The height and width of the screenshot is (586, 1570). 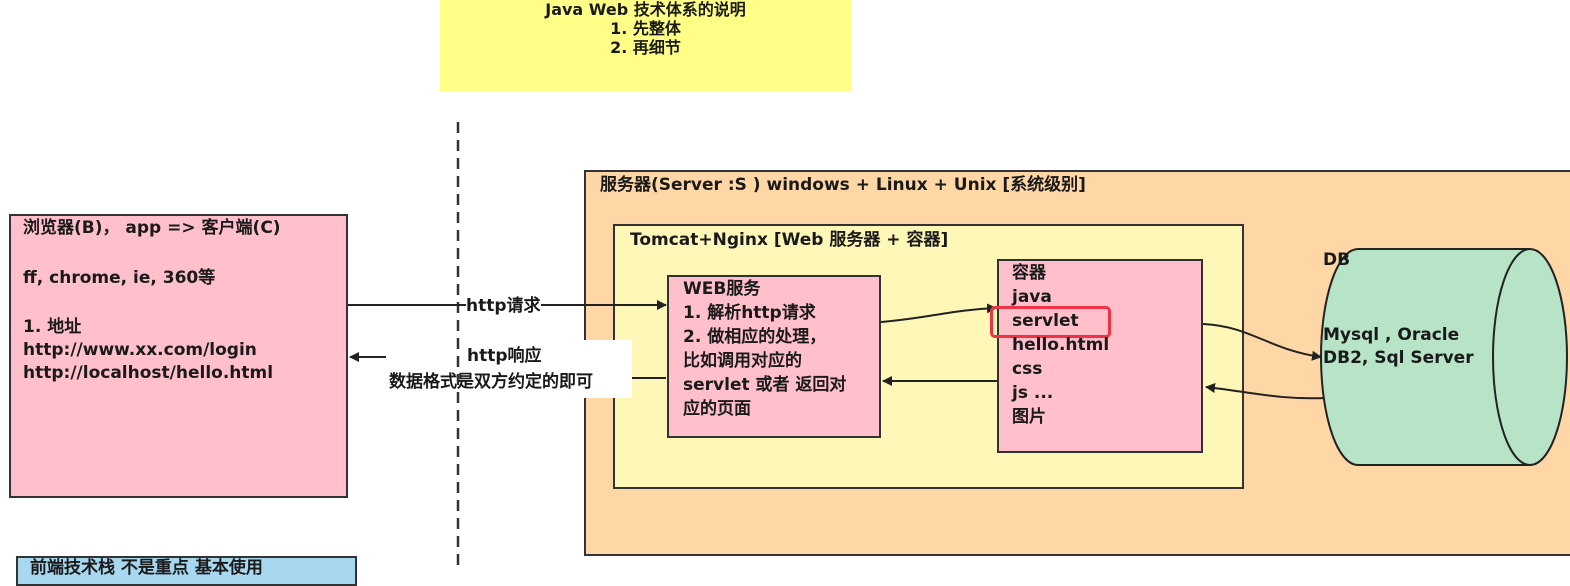 I want to click on client-url-2: http://localhost/hello.html, so click(x=148, y=373).